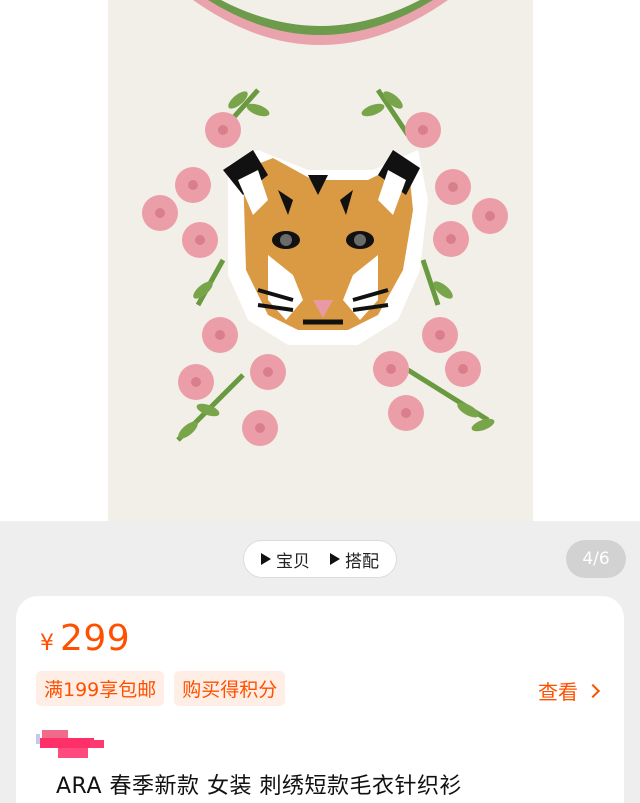 The image size is (640, 803). What do you see at coordinates (293, 561) in the screenshot?
I see `tab-baobei-label: 宝贝` at bounding box center [293, 561].